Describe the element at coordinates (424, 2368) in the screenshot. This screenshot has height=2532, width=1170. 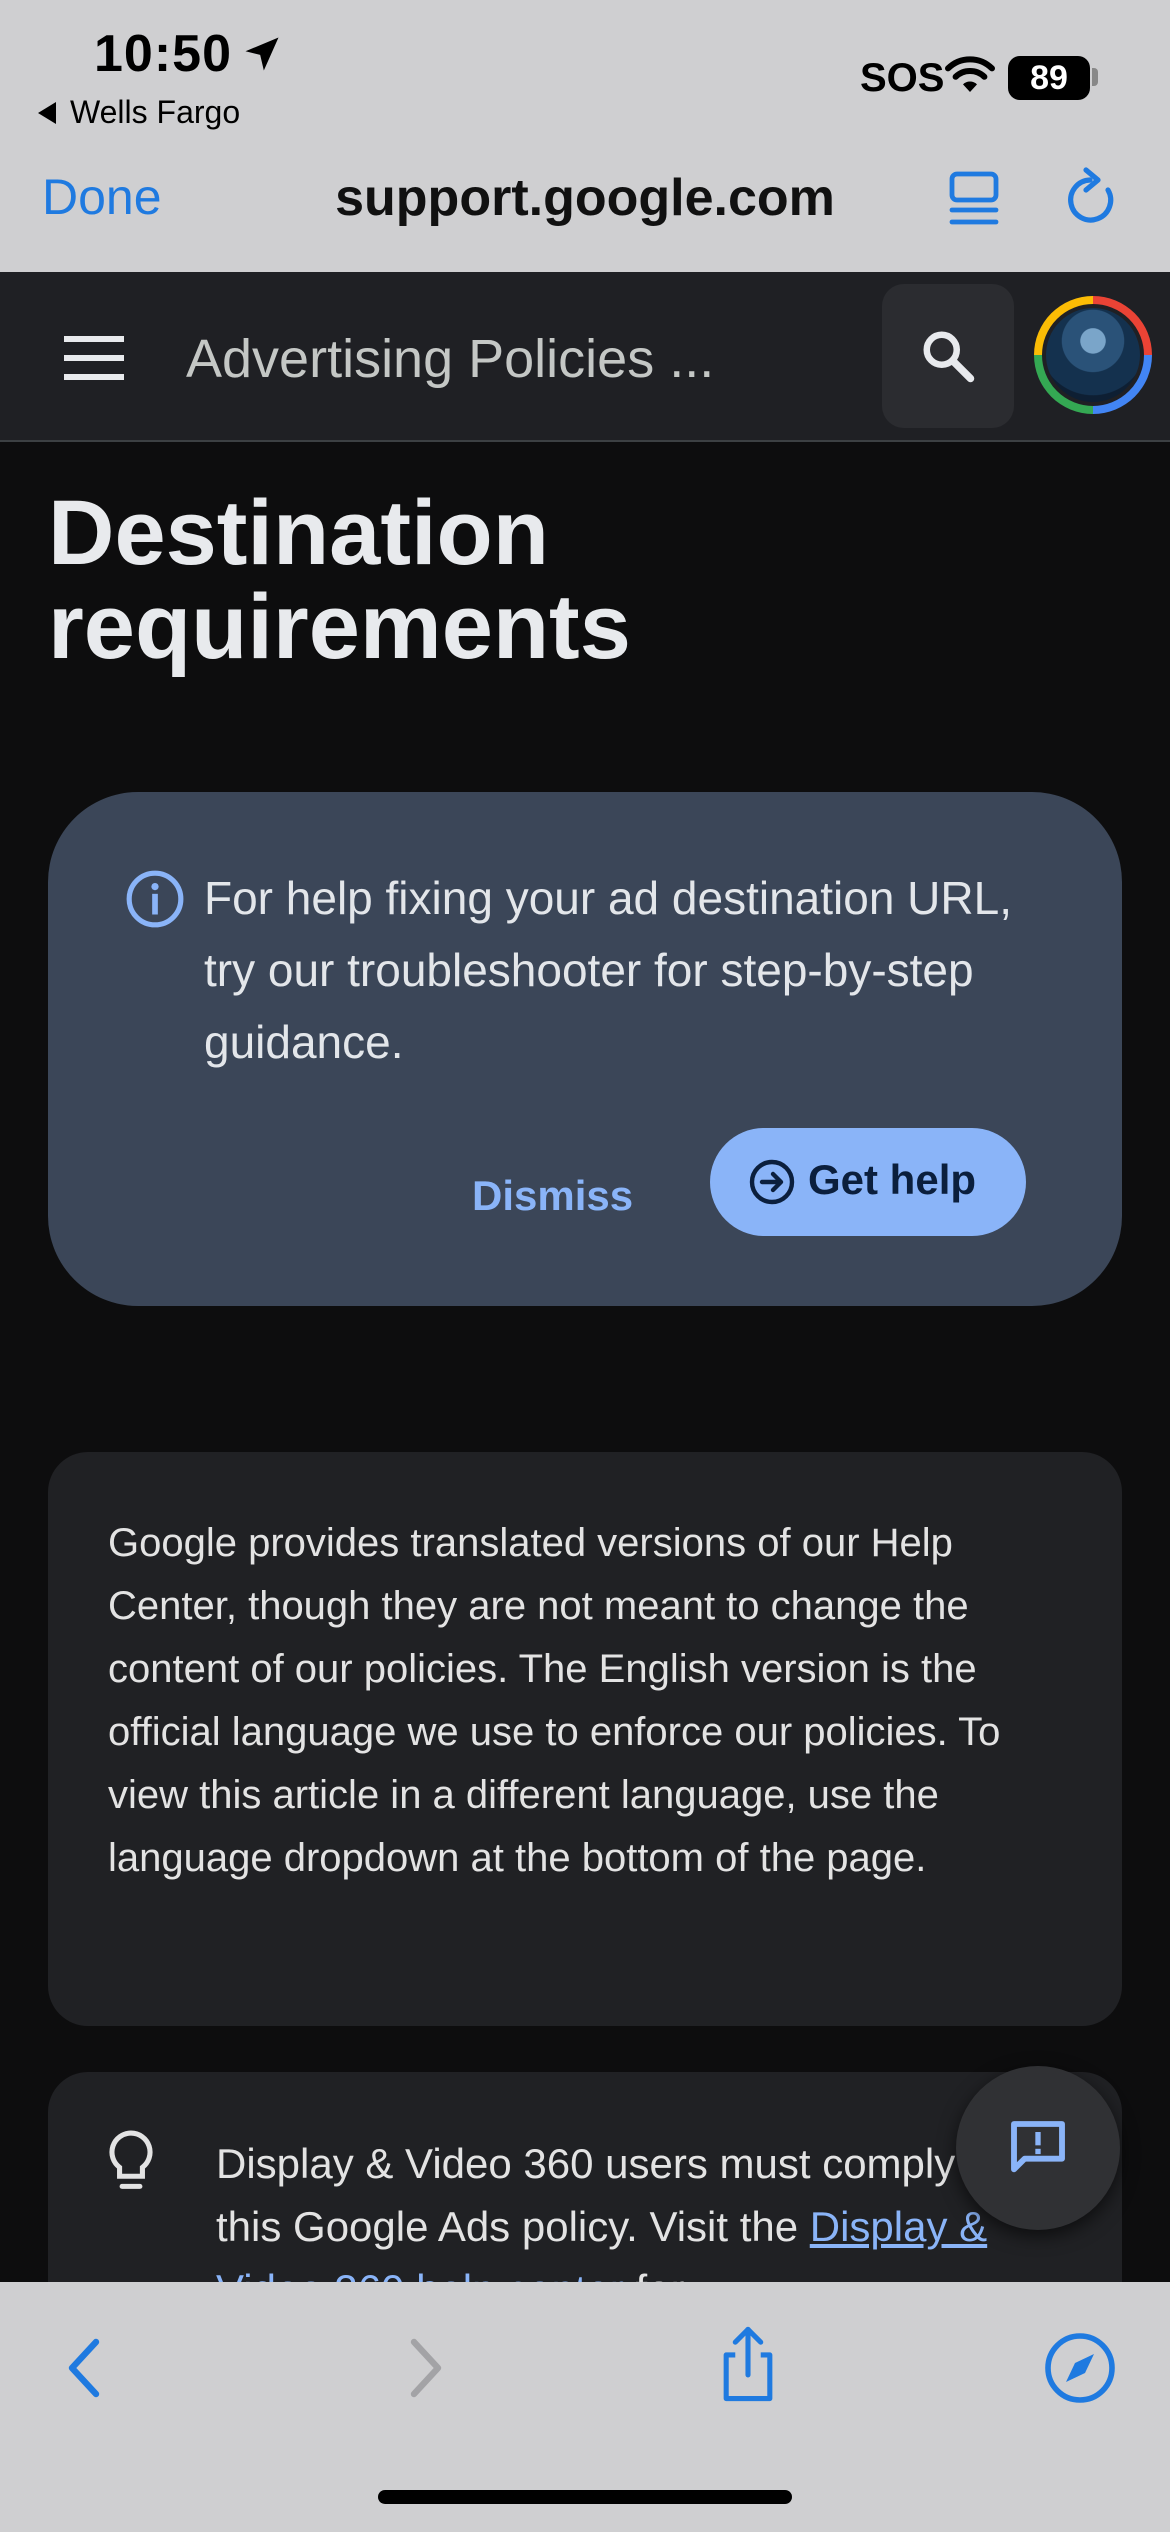
I see `chevron-right-icon` at that location.